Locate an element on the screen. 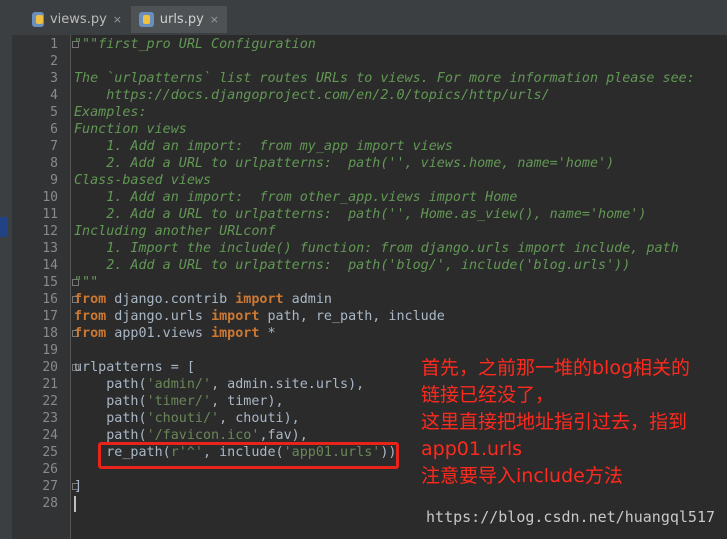  line-number: 9 is located at coordinates (54, 180).